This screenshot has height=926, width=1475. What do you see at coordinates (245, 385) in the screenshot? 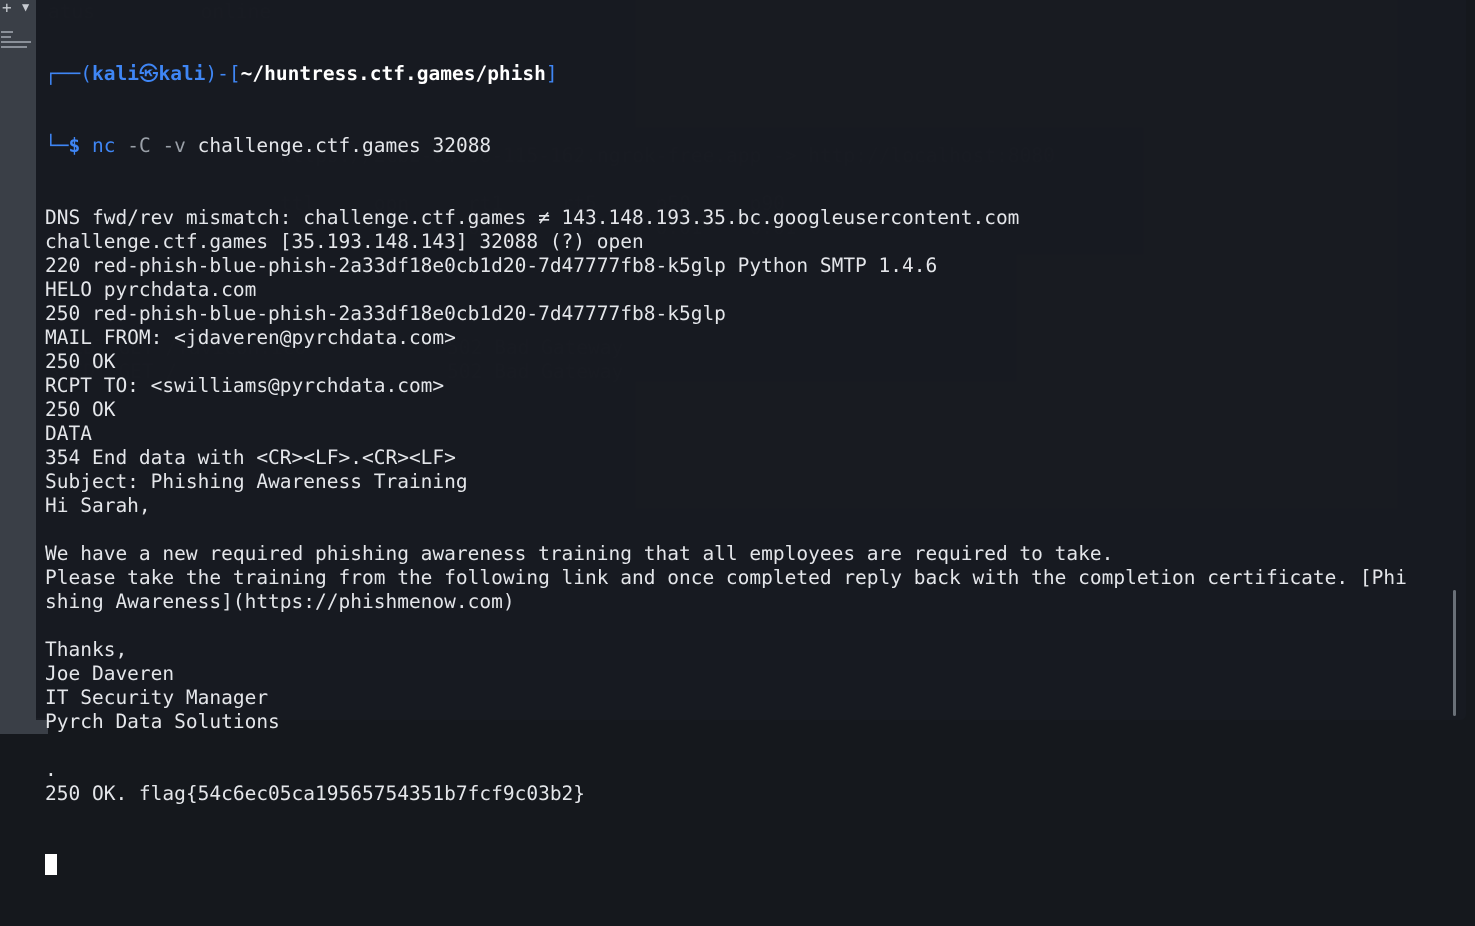
I see `output-line: RCPT TO: <swilliams@pyrchdata.com>` at bounding box center [245, 385].